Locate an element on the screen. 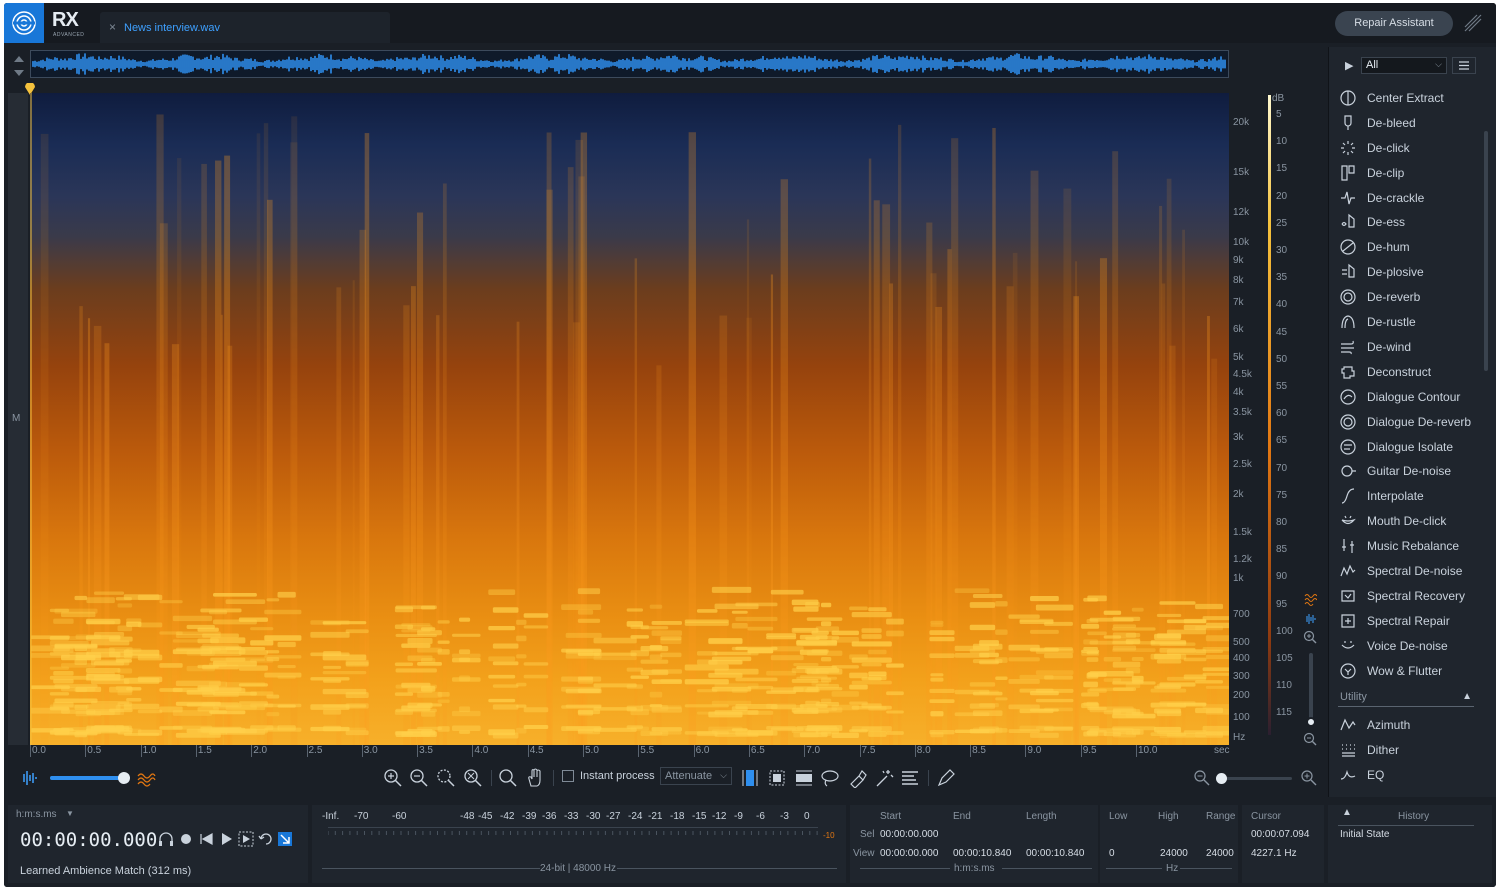  zoom-selection-icon is located at coordinates (446, 778).